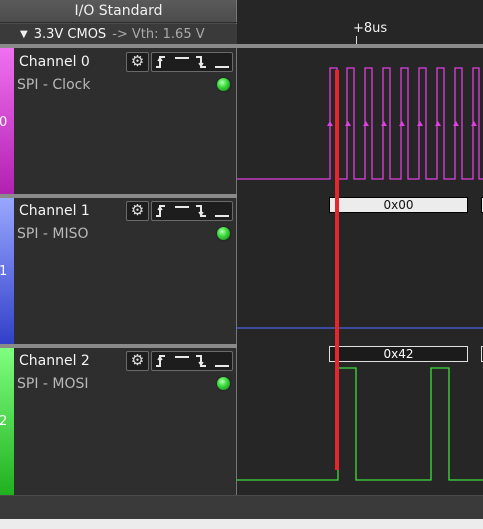 This screenshot has height=529, width=483. Describe the element at coordinates (54, 211) in the screenshot. I see `channel-name: Channel 1` at that location.